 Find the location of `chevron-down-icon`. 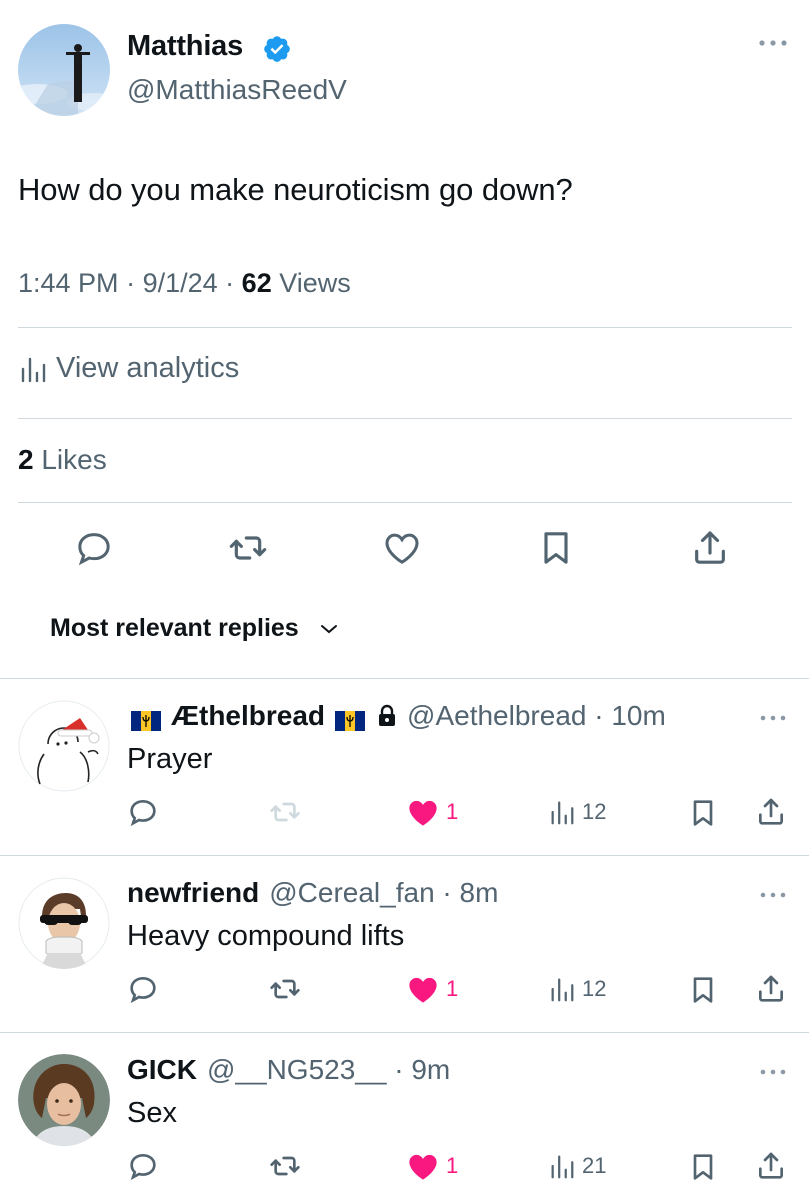

chevron-down-icon is located at coordinates (329, 629).